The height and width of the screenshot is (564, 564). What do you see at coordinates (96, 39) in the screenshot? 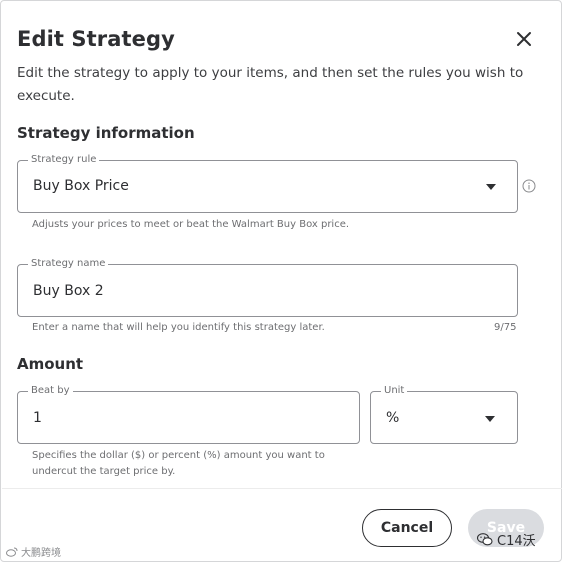
I see `dialog-title: Edit Strategy` at bounding box center [96, 39].